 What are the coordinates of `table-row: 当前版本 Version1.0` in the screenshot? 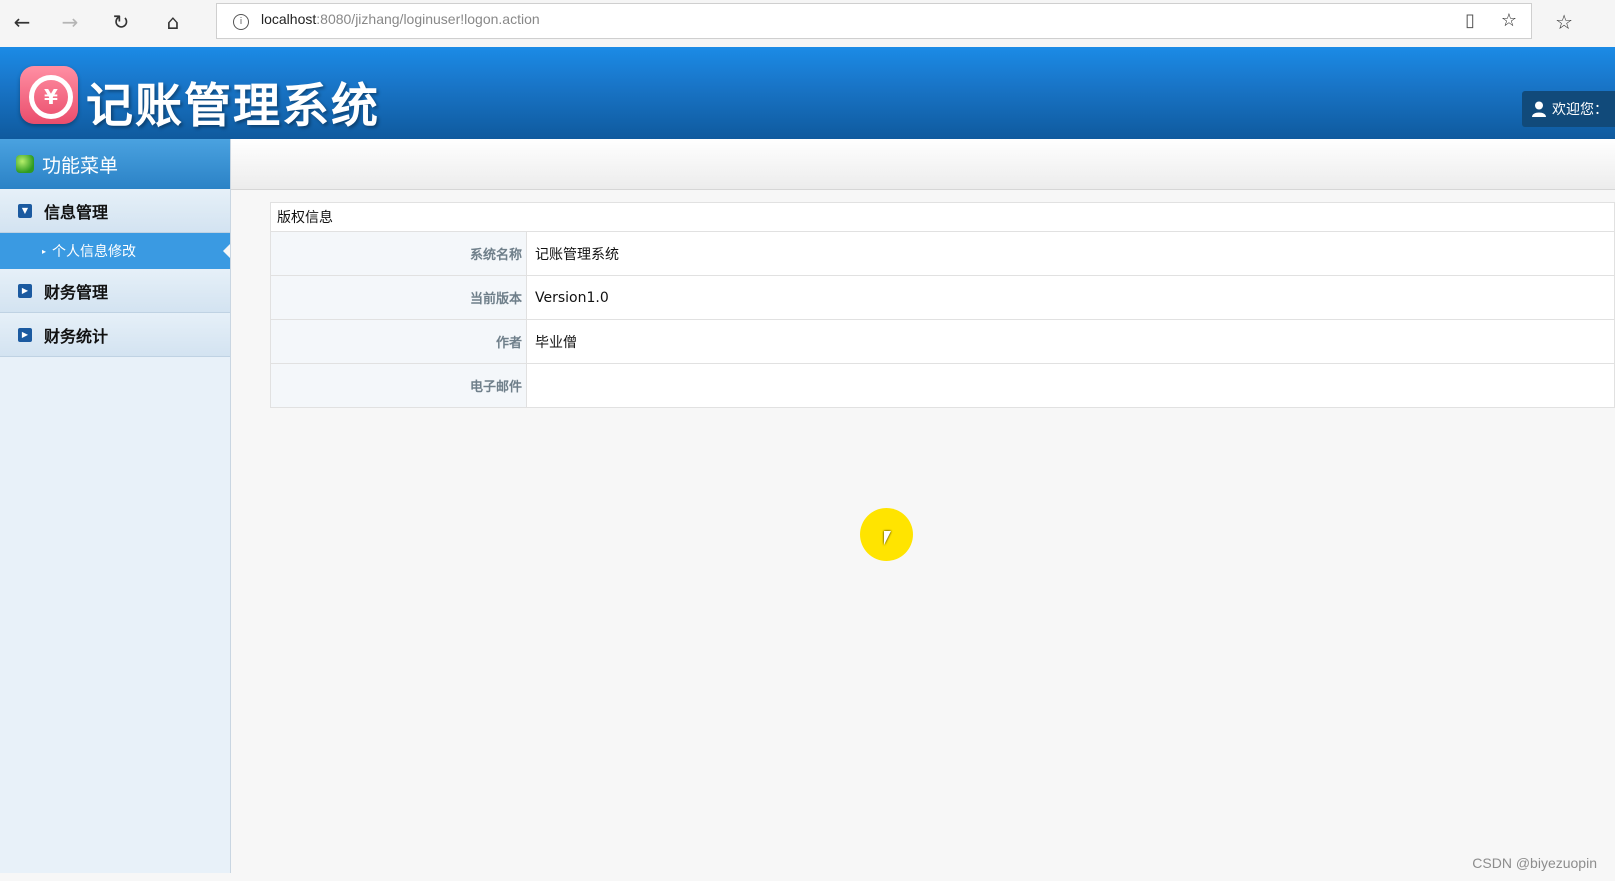 It's located at (942, 297).